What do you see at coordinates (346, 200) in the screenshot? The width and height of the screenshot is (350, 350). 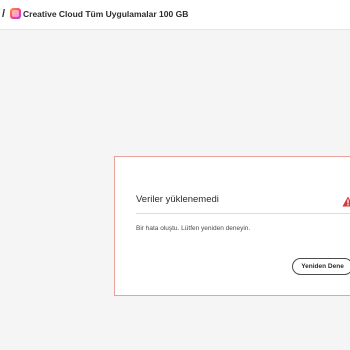 I see `alert-icon` at bounding box center [346, 200].